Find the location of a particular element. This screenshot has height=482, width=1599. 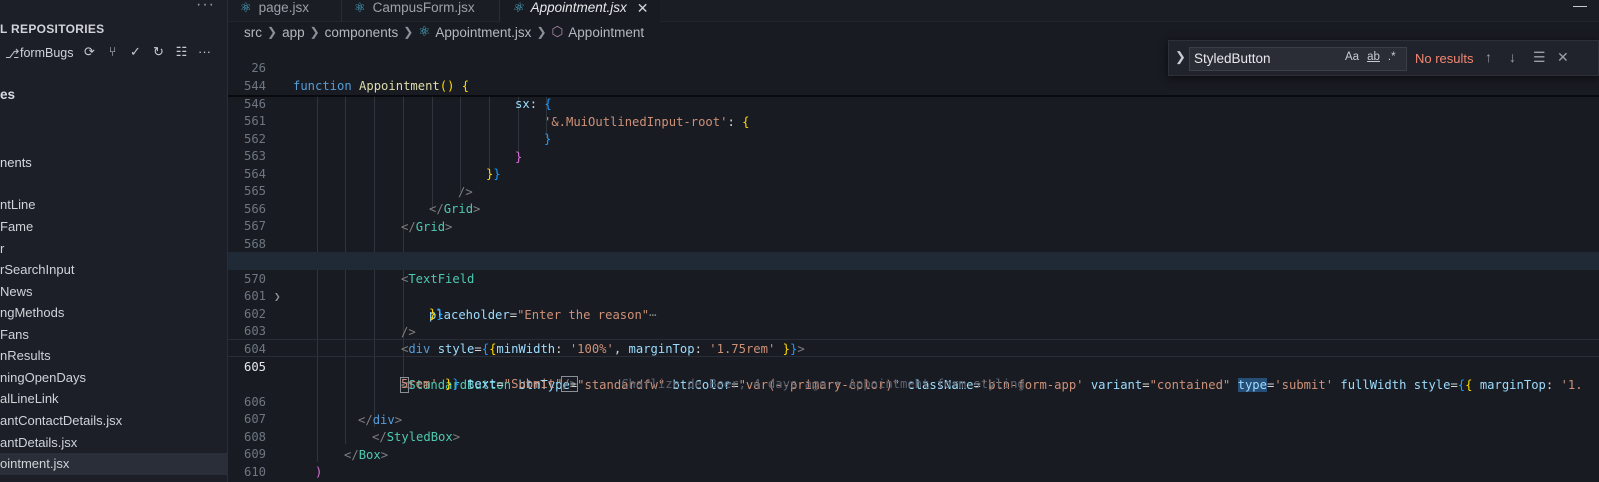

breadcrumb-file: Appointment.jsx is located at coordinates (483, 32).